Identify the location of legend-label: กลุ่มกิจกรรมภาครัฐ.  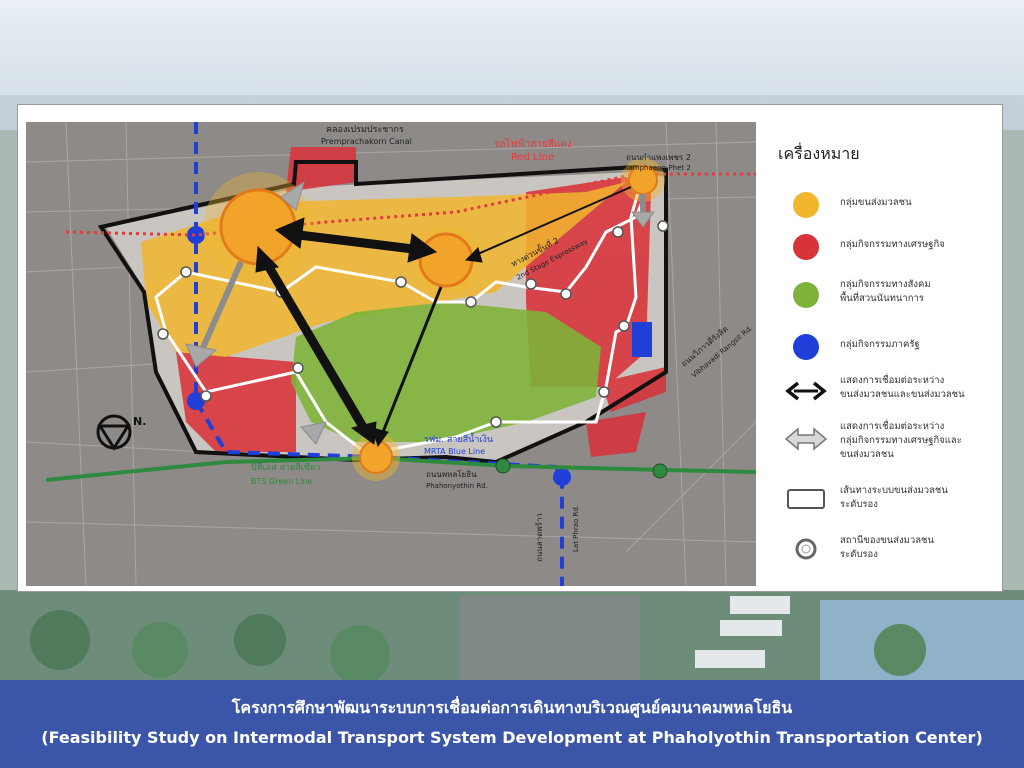
(880, 344).